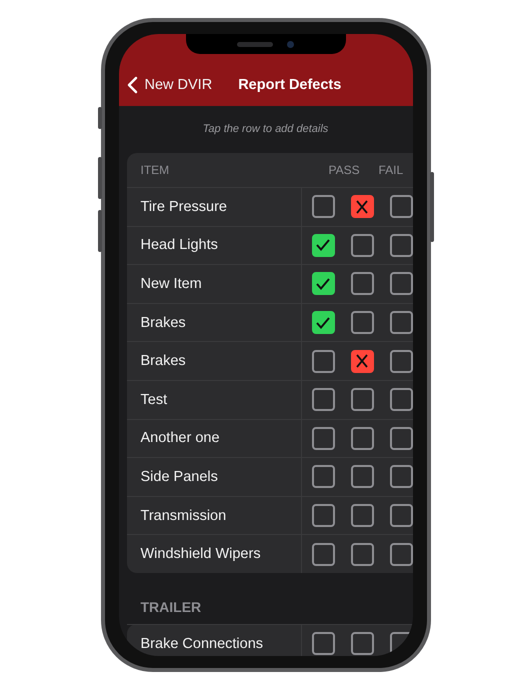 This screenshot has width=525, height=700. What do you see at coordinates (214, 640) in the screenshot?
I see `item-name: Brake Connections` at bounding box center [214, 640].